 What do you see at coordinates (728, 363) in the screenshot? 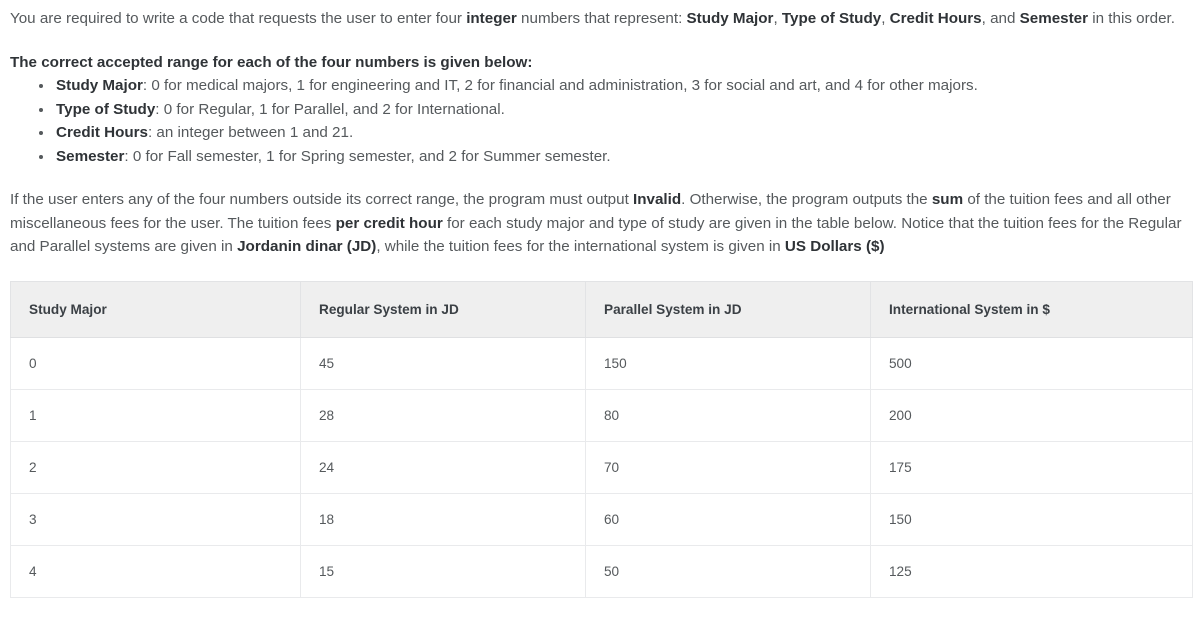
I see `cell-parallel-system: 150` at bounding box center [728, 363].